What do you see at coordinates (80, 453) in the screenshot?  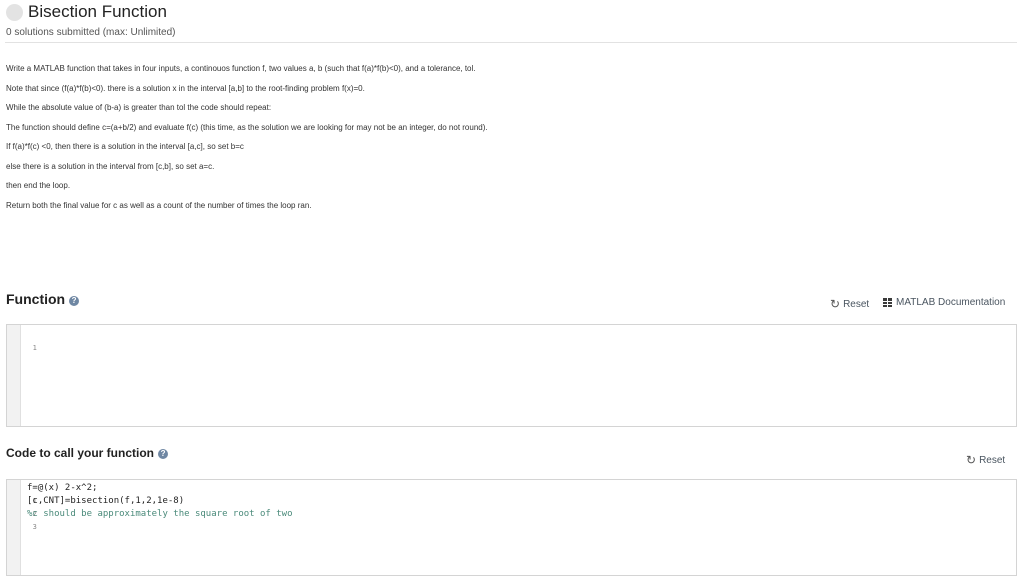 I see `call-title-label: Code to call your function` at bounding box center [80, 453].